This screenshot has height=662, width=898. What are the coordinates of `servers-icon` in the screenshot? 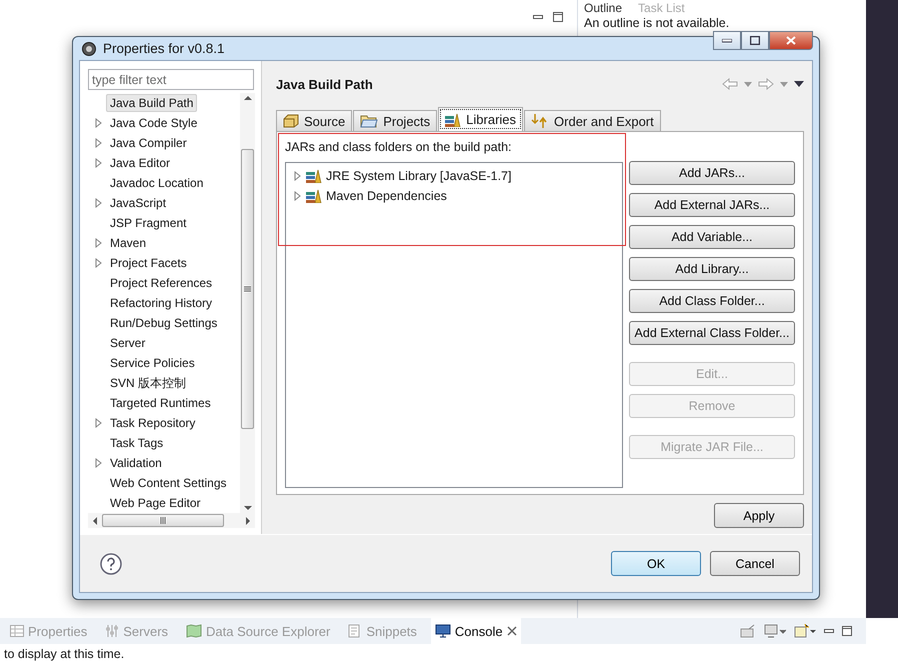 It's located at (112, 631).